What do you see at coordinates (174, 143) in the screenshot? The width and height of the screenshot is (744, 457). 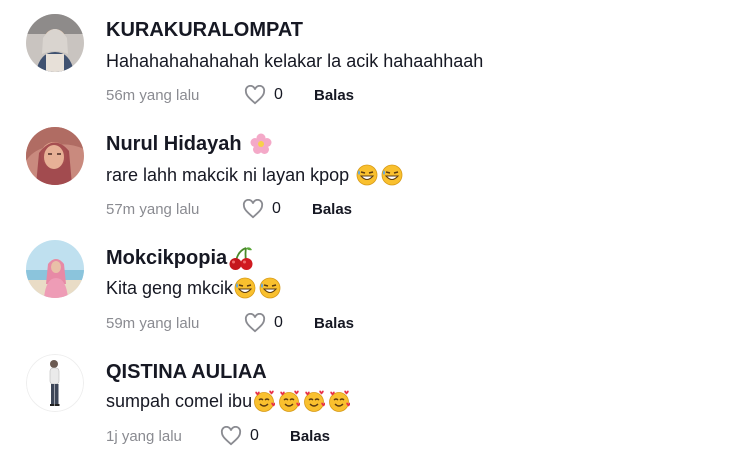 I see `username-text: Nurul Hidayah` at bounding box center [174, 143].